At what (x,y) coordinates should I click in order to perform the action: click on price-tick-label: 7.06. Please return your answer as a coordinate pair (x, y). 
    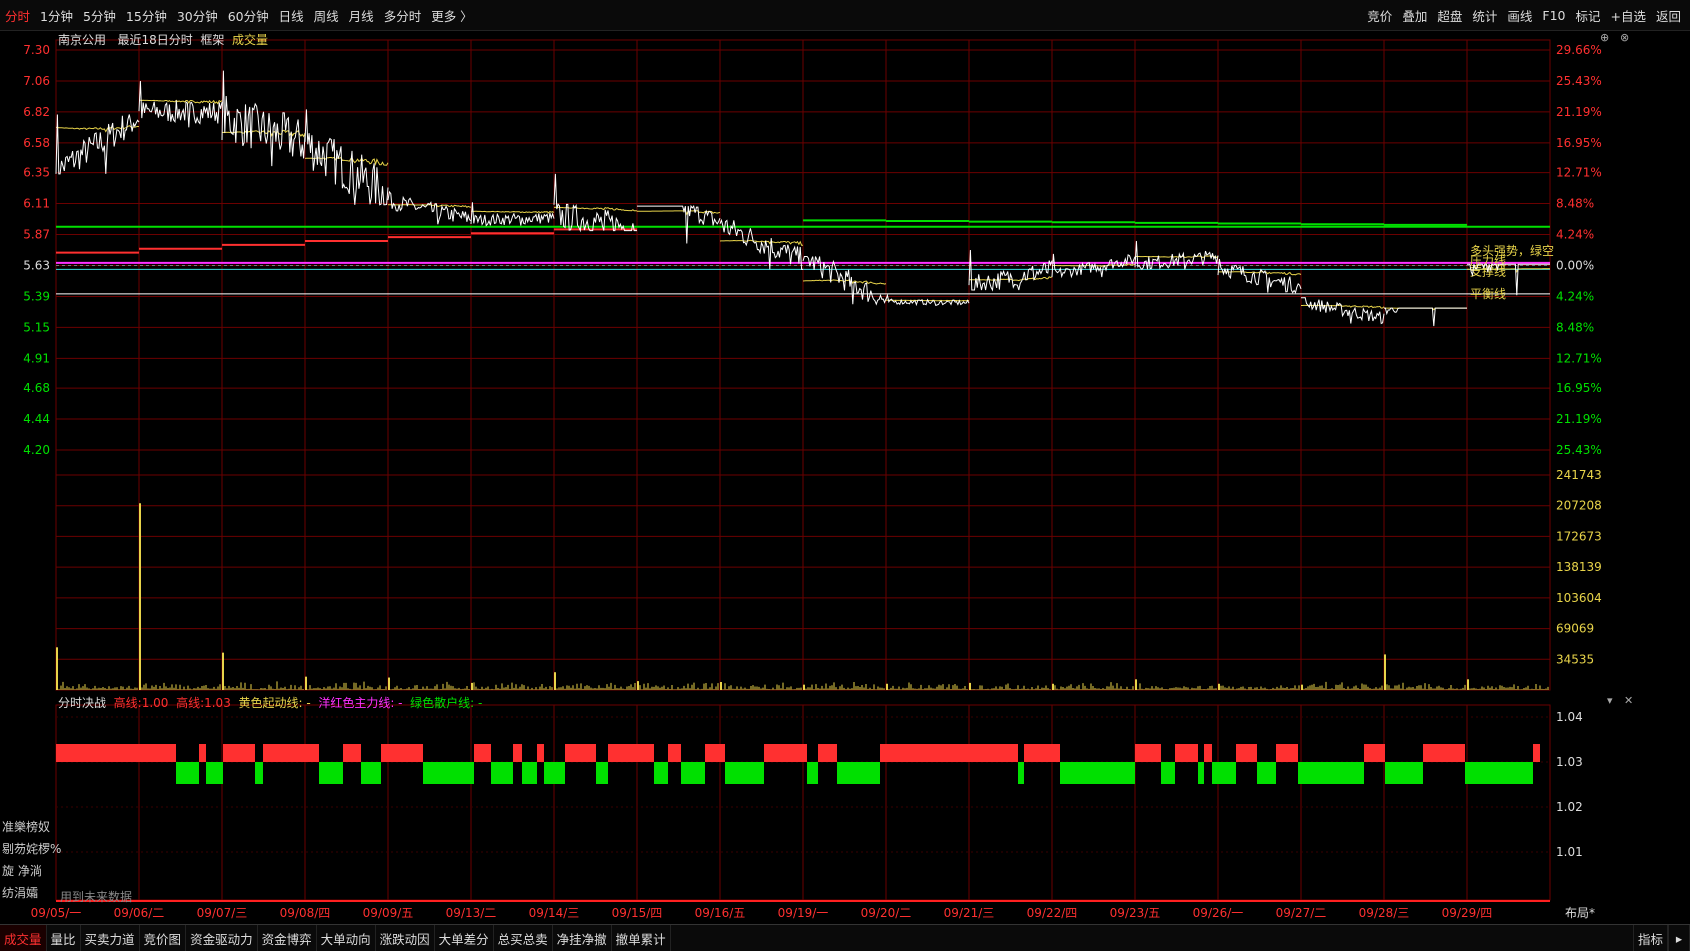
    Looking at the image, I should click on (36, 81).